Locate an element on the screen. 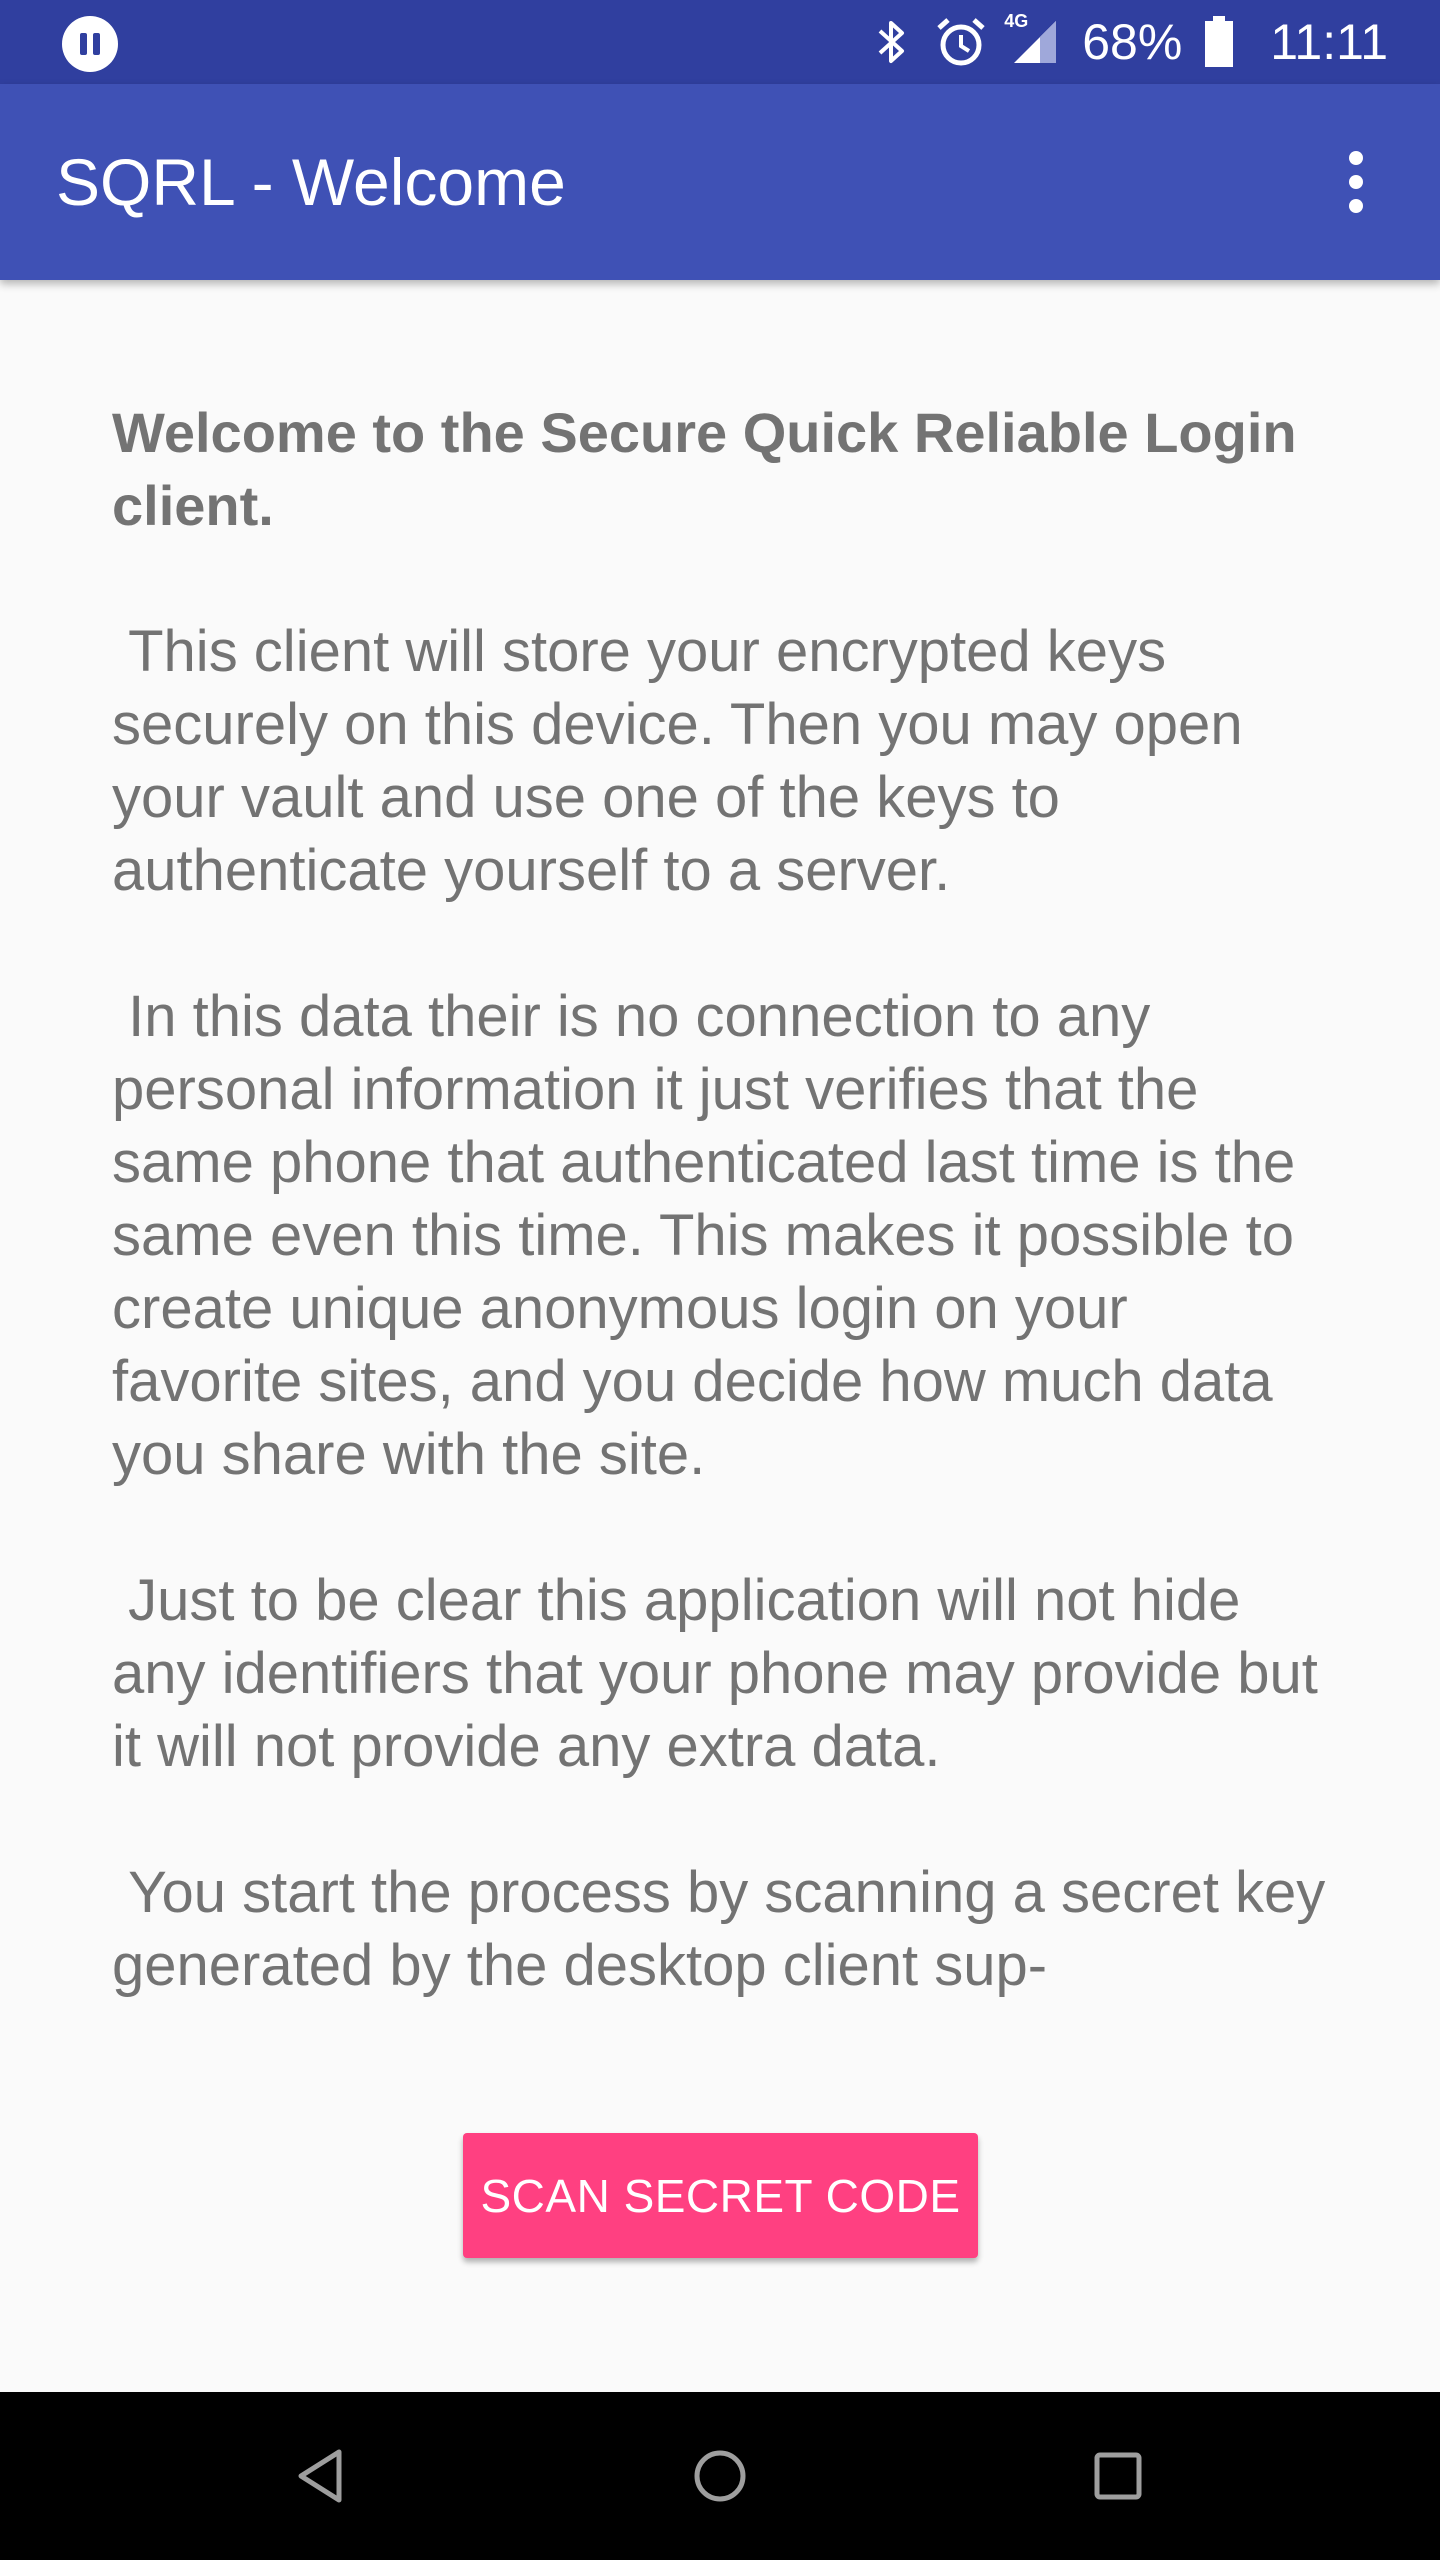  more-options-button is located at coordinates (1356, 182).